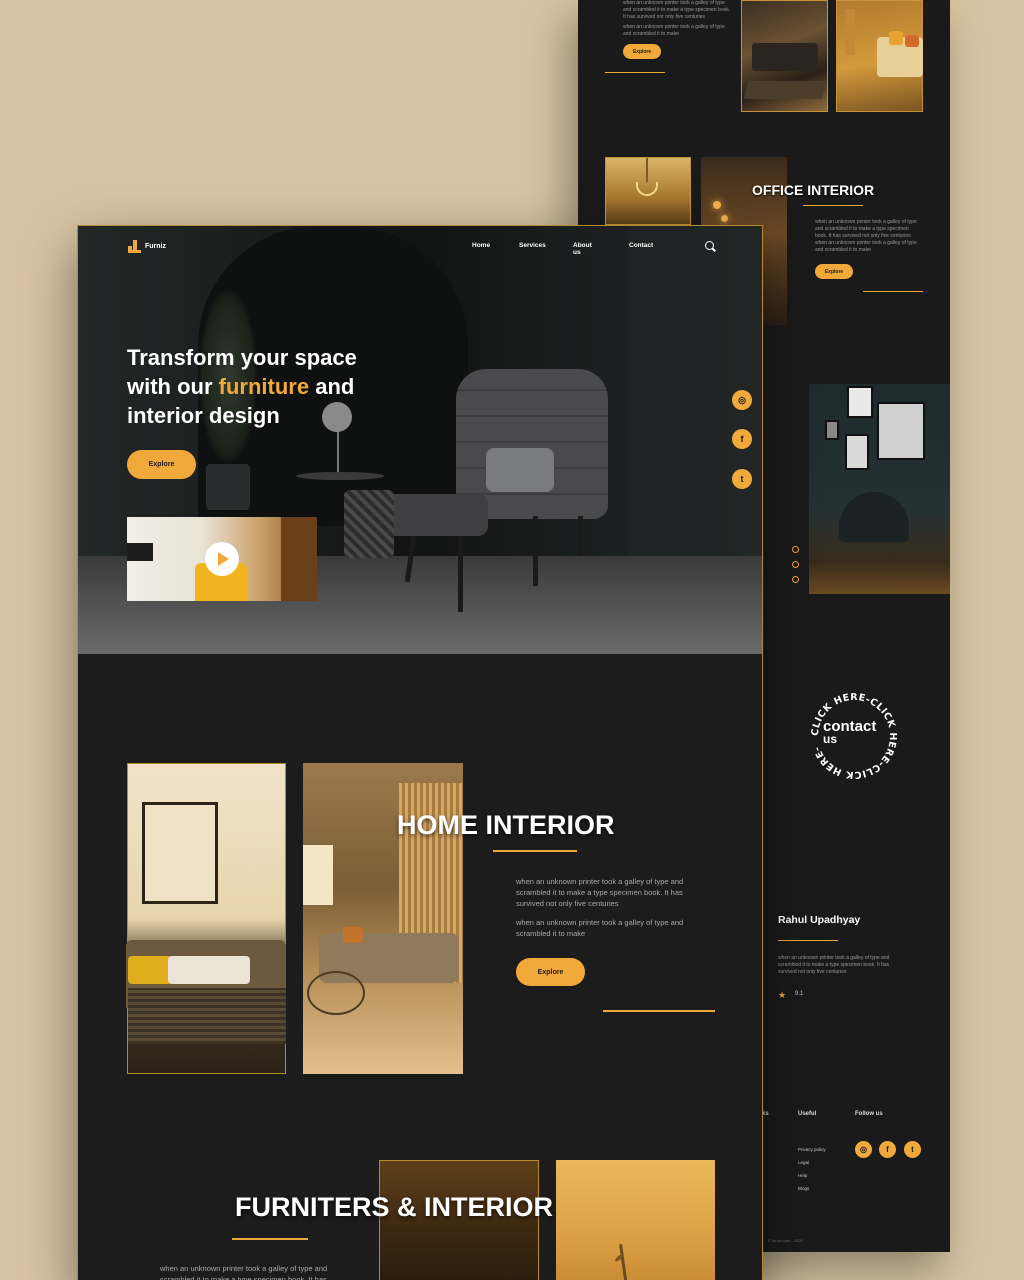 Image resolution: width=1024 pixels, height=1280 pixels. What do you see at coordinates (849, 732) in the screenshot?
I see `contact-label: contact us` at bounding box center [849, 732].